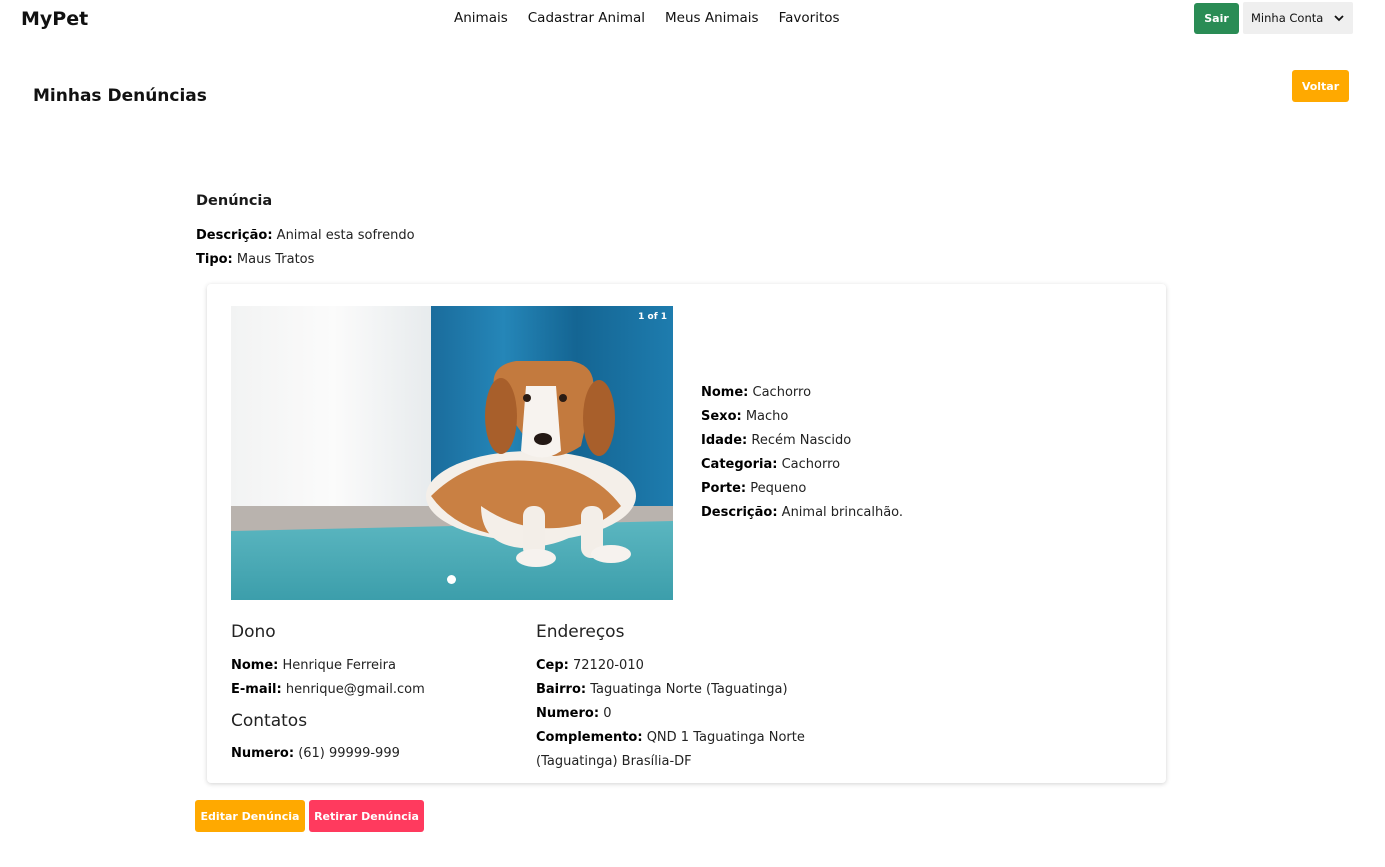 This screenshot has height=867, width=1385. What do you see at coordinates (782, 392) in the screenshot?
I see `animal-nome: Cachorro` at bounding box center [782, 392].